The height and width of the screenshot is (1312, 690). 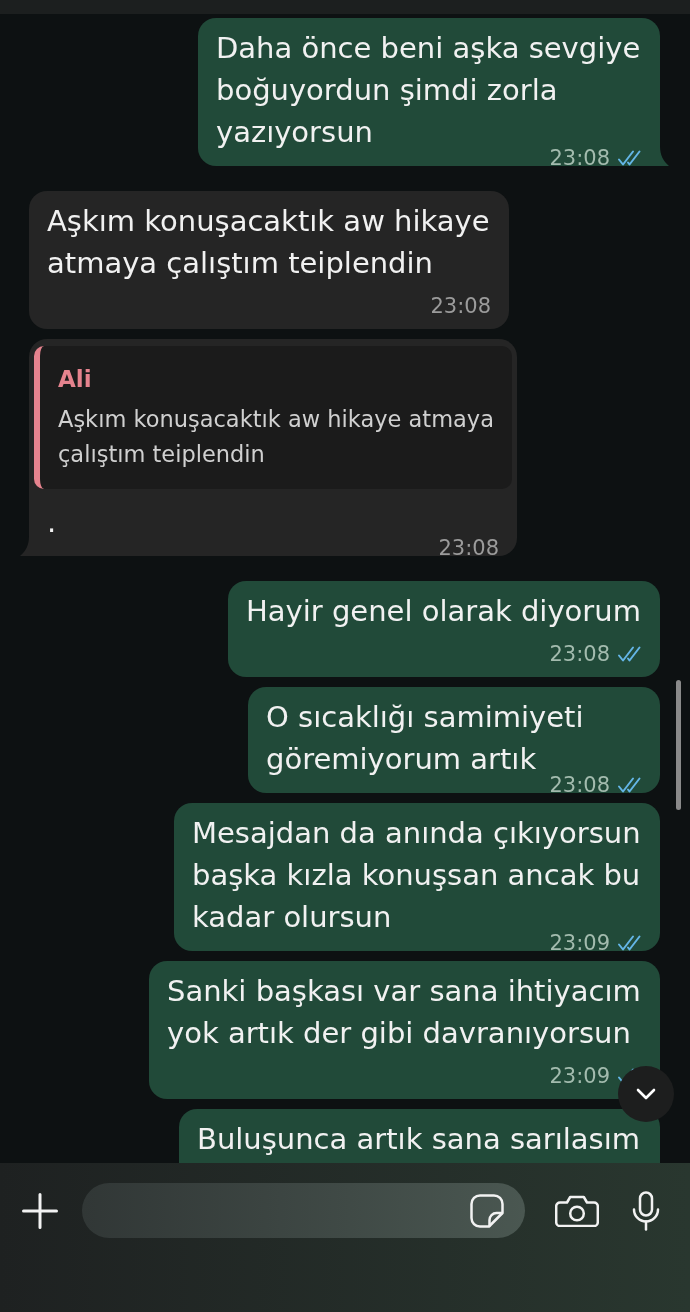 What do you see at coordinates (276, 437) in the screenshot?
I see `quoted-text: Aşkım konuşacaktık aw hikaye atmaya çalıştım teiplendin` at bounding box center [276, 437].